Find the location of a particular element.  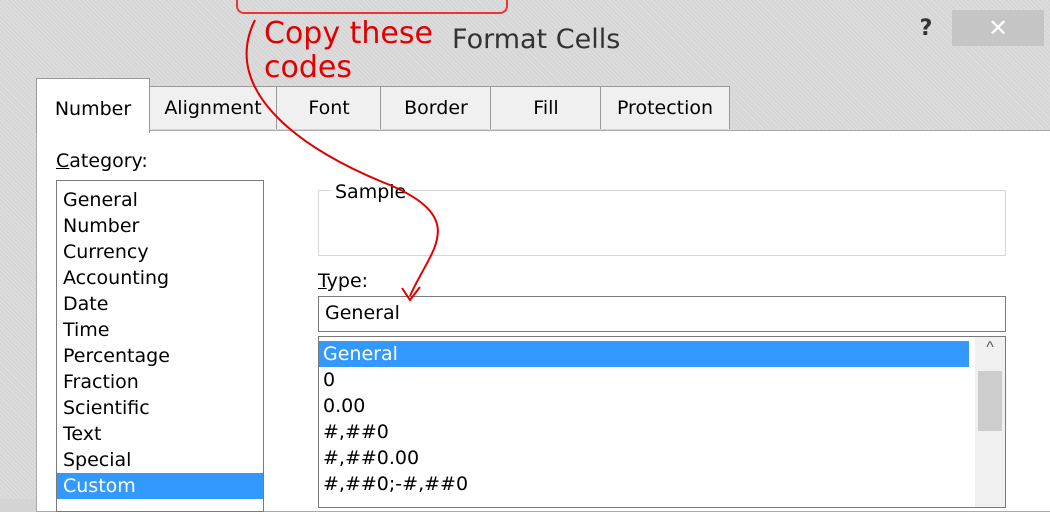

category-item-time: Time is located at coordinates (160, 330).